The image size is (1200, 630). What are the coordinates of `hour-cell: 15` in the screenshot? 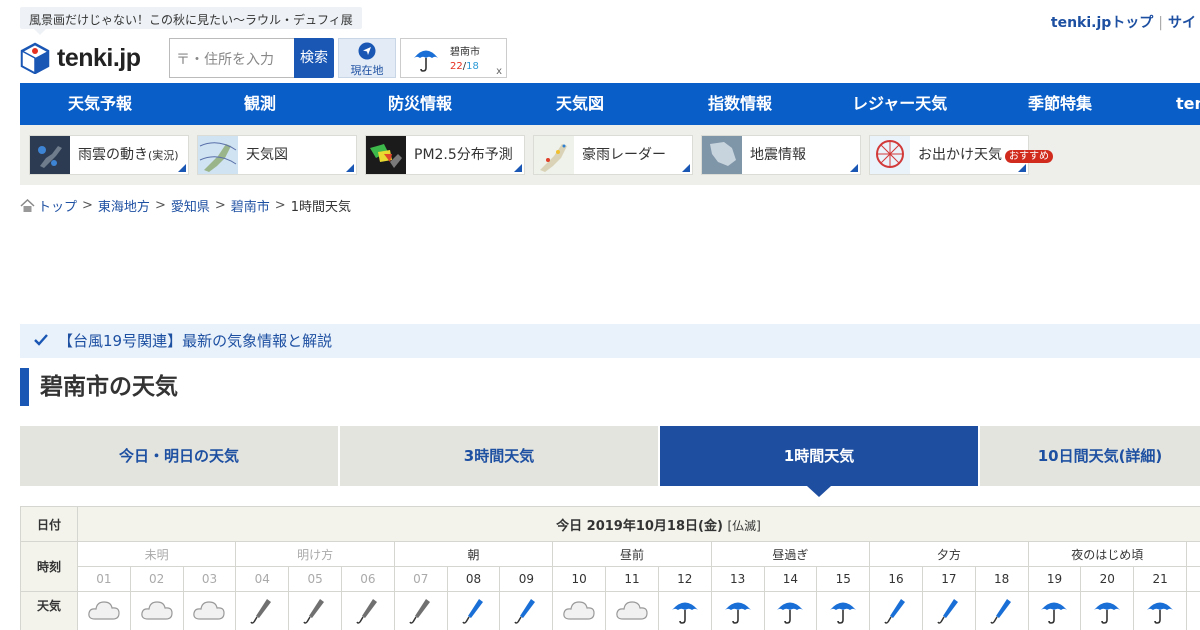 It's located at (843, 579).